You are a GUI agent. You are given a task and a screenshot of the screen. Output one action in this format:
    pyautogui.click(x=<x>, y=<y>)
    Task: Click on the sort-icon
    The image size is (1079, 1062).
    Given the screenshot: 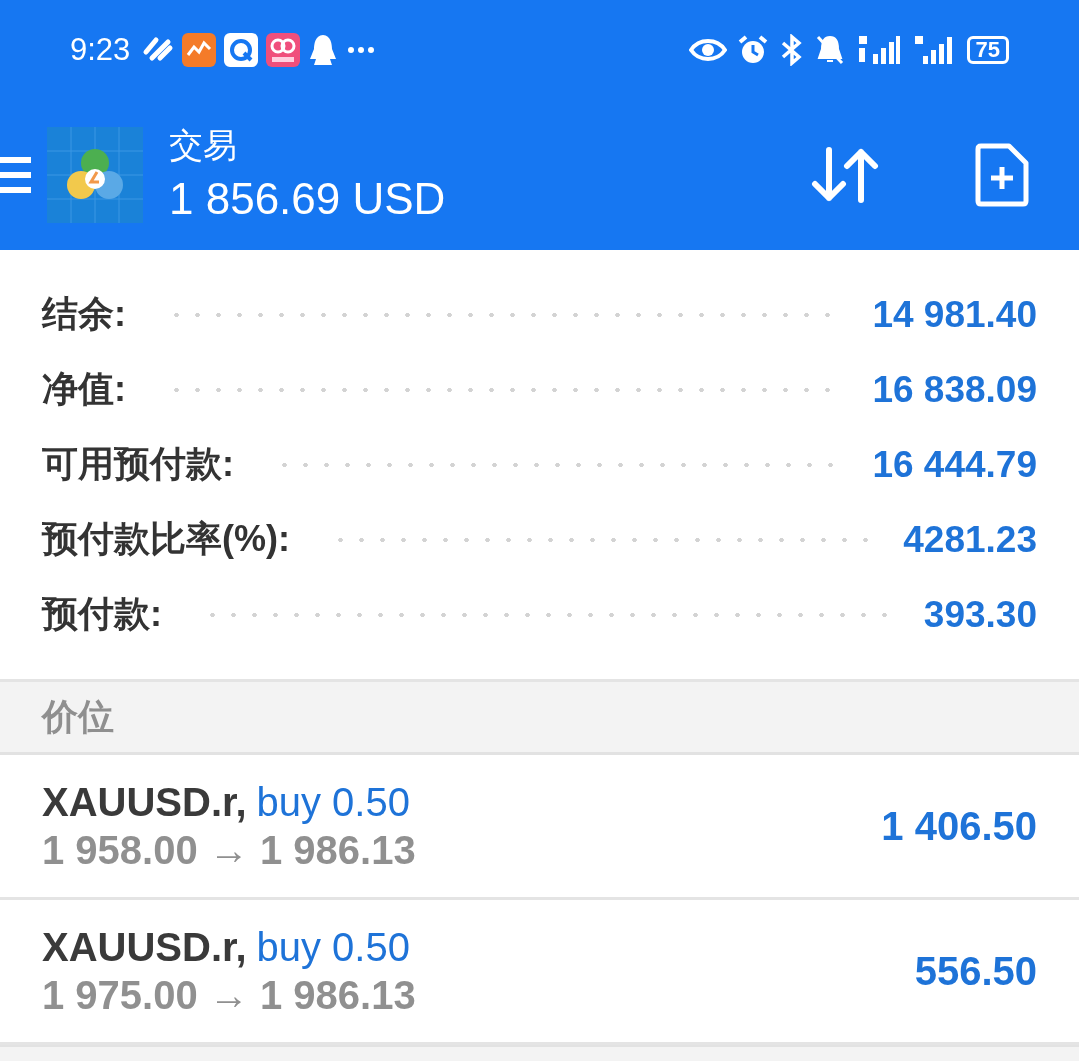 What is the action you would take?
    pyautogui.click(x=845, y=175)
    